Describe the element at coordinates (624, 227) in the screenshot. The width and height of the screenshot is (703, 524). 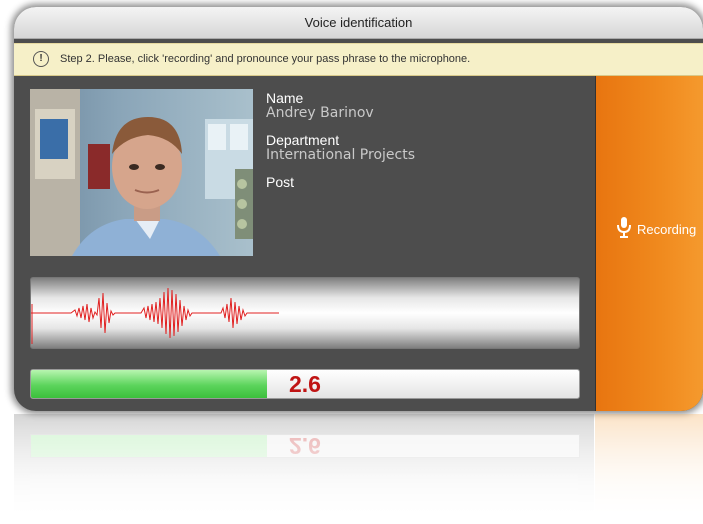
I see `microphone-icon` at that location.